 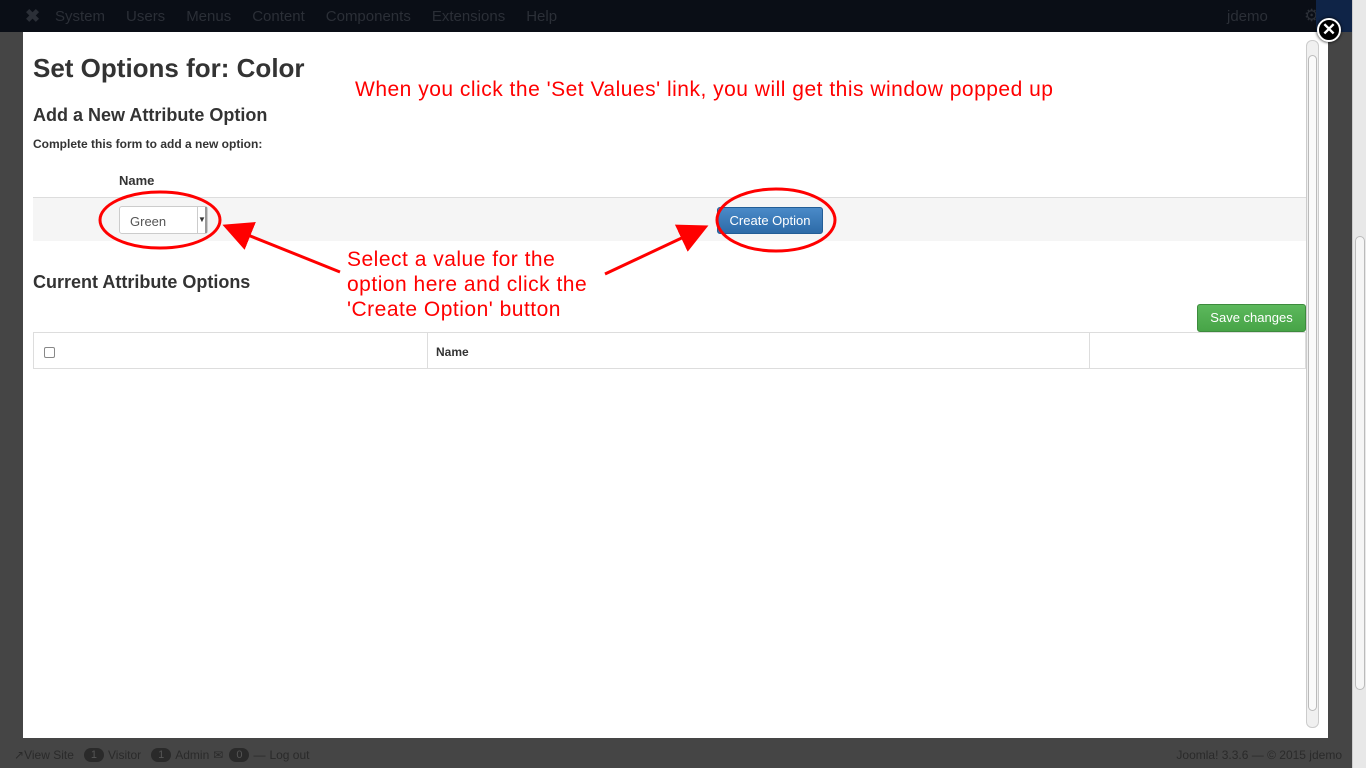 What do you see at coordinates (1259, 755) in the screenshot?
I see `footer-copyright: Joomla! 3.3.6 — © 2015 jdemo` at bounding box center [1259, 755].